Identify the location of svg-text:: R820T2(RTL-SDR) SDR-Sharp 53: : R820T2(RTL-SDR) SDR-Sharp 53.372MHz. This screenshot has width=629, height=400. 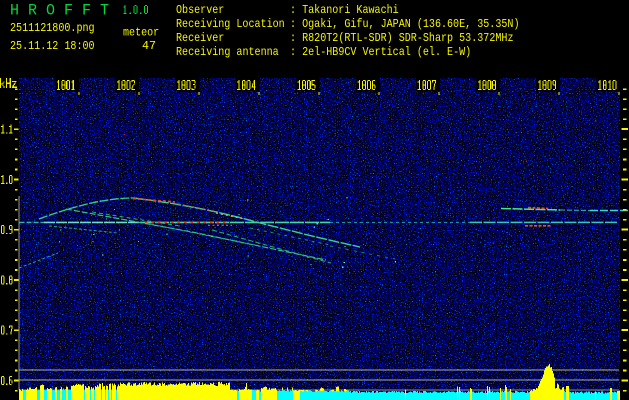
(402, 38).